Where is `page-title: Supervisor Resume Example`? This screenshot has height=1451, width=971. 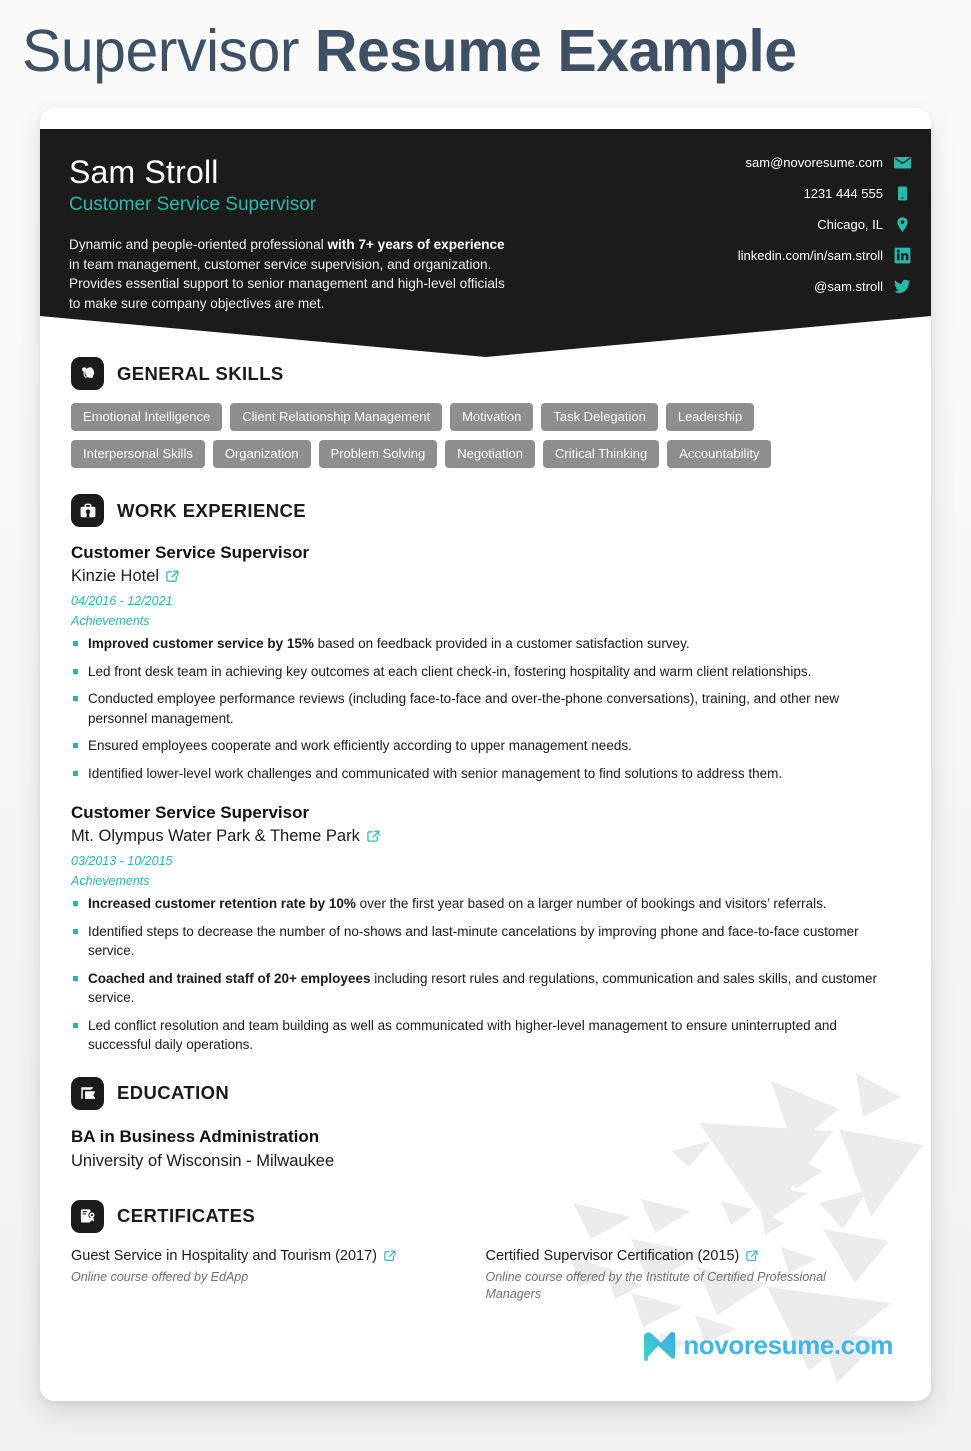
page-title: Supervisor Resume Example is located at coordinates (409, 51).